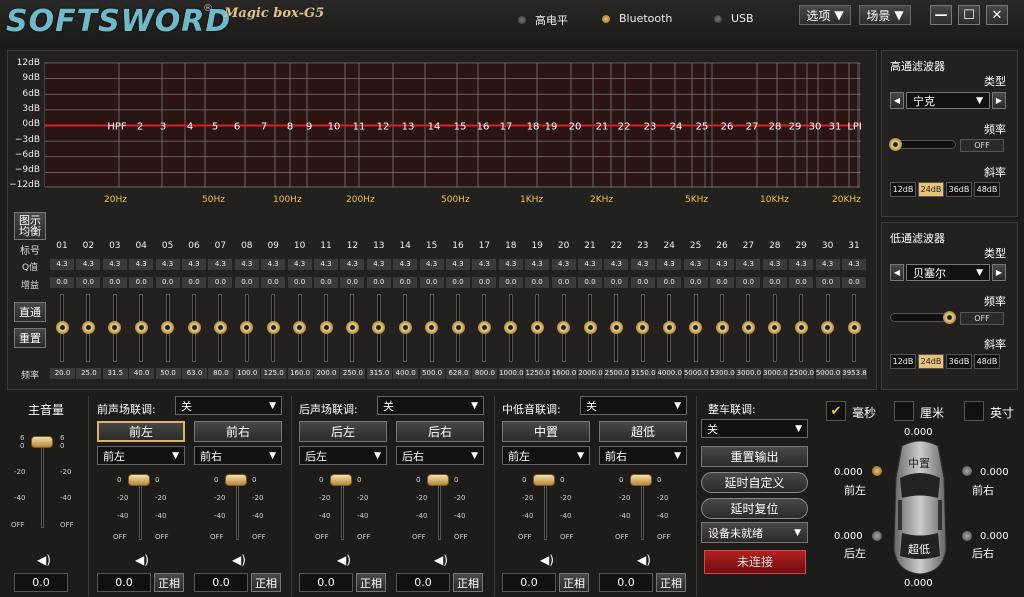 The image size is (1024, 597). Describe the element at coordinates (848, 536) in the screenshot. I see `rear-left-delay-value: 0.000` at that location.